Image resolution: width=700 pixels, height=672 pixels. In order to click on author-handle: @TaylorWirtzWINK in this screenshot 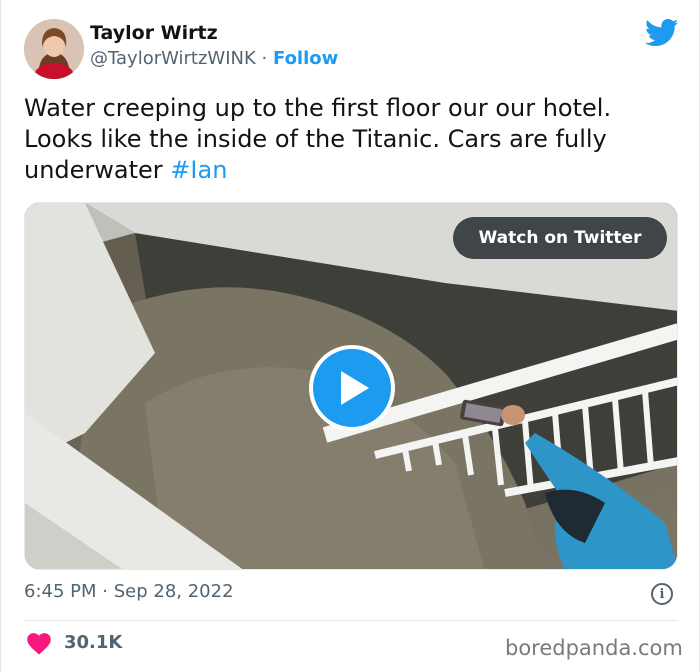, I will do `click(173, 58)`.